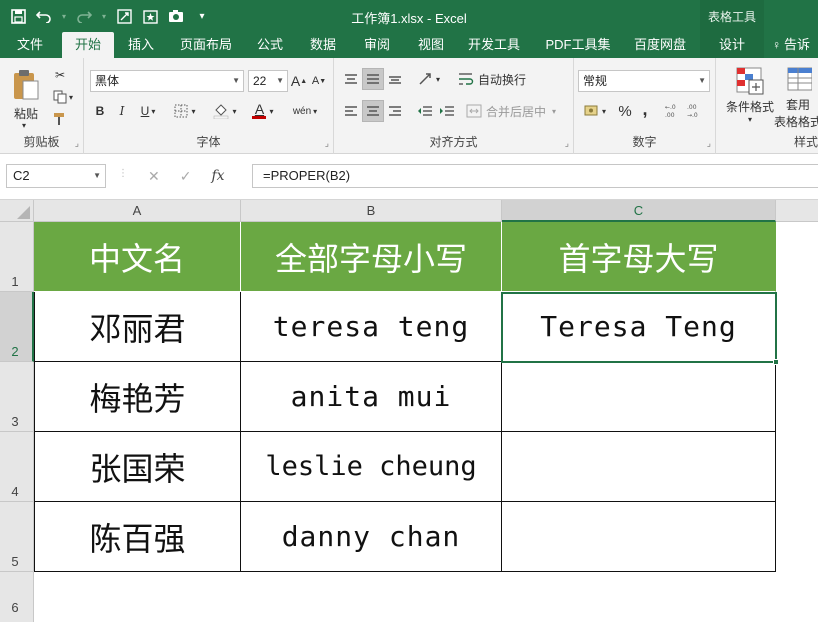 Image resolution: width=818 pixels, height=622 pixels. I want to click on clipboard-launcher-icon: ⌟, so click(77, 143).